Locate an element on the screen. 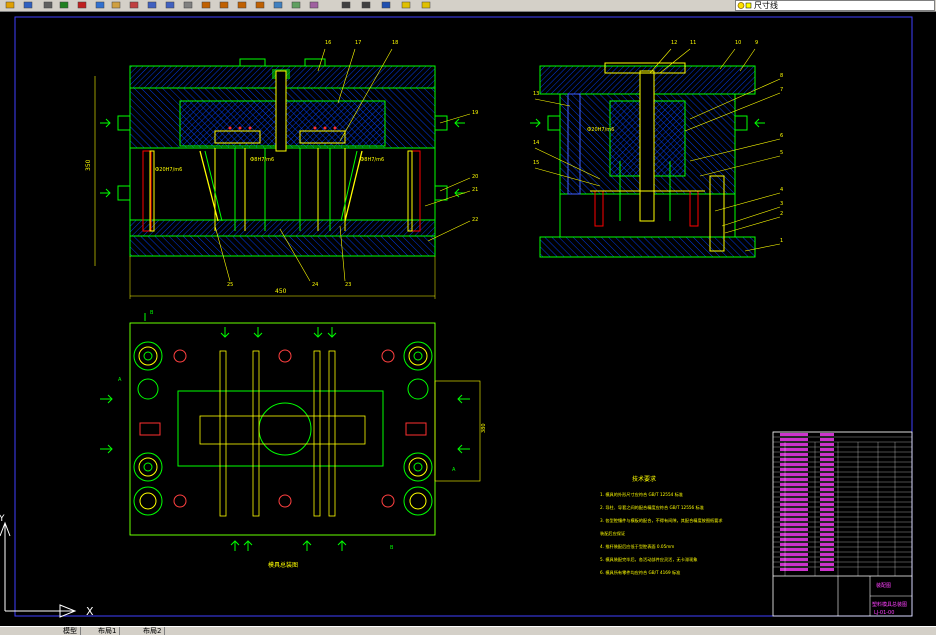 The height and width of the screenshot is (635, 936). front-balloon-21: 21 is located at coordinates (475, 190).